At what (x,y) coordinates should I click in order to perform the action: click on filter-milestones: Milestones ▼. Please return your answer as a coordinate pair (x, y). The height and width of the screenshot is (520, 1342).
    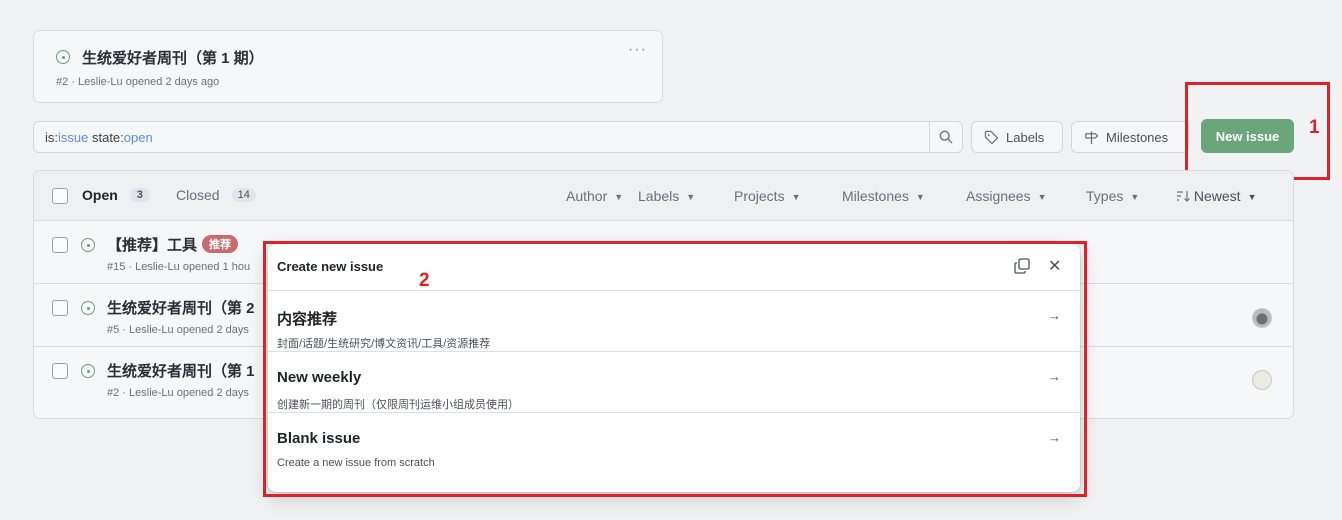
    Looking at the image, I should click on (883, 196).